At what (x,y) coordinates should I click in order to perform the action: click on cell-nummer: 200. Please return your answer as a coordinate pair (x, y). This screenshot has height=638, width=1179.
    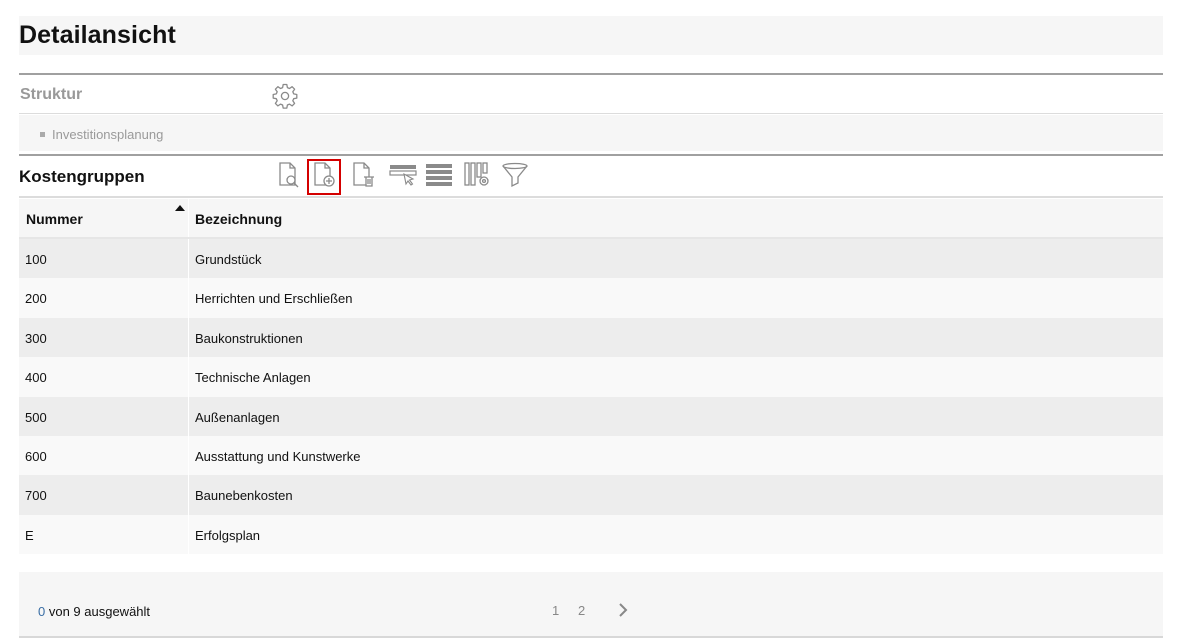
    Looking at the image, I should click on (36, 299).